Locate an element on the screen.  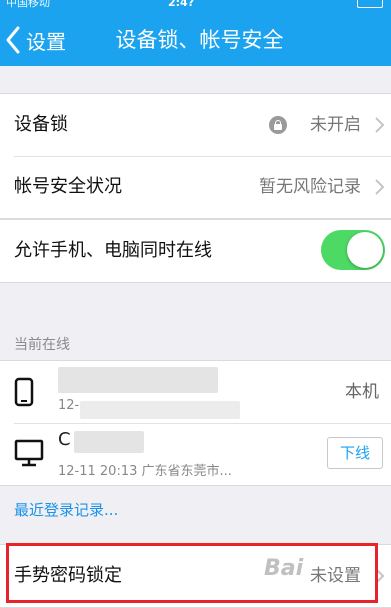
clock: 2:4? is located at coordinates (181, 4).